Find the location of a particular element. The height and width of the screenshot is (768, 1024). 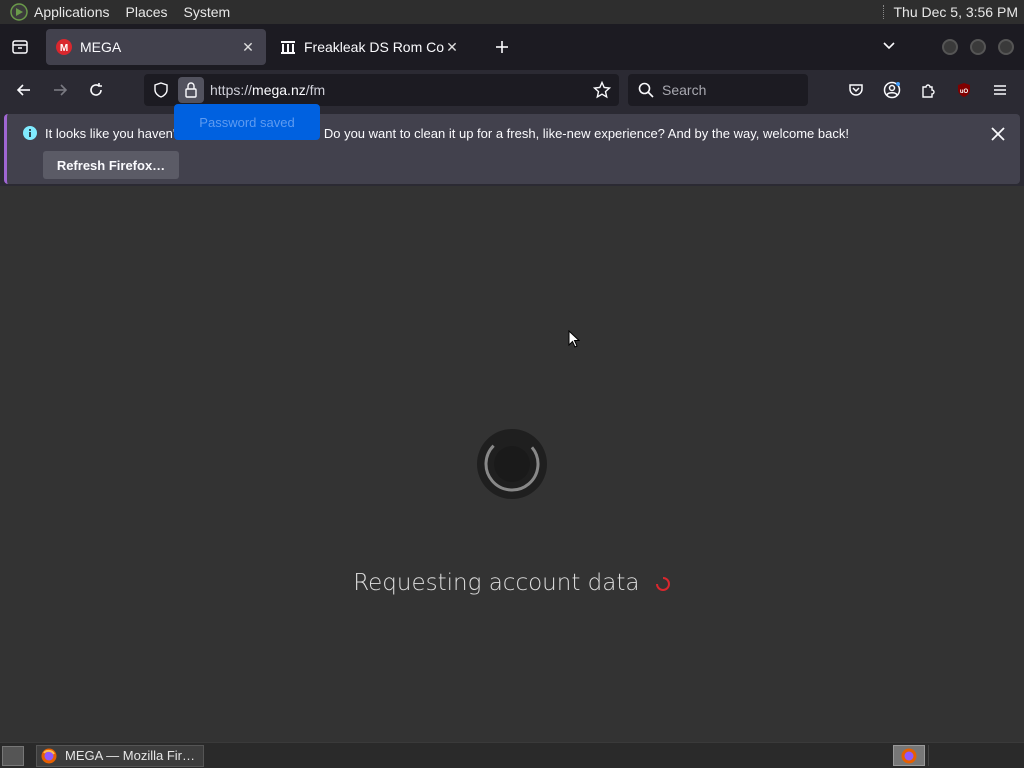

menu-applications: Applications is located at coordinates (72, 12).